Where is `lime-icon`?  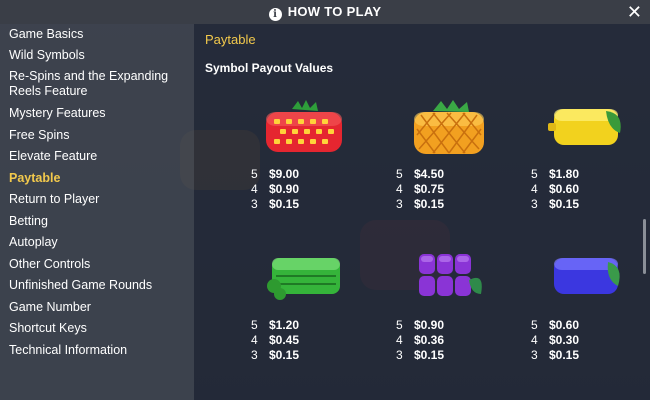 lime-icon is located at coordinates (304, 280).